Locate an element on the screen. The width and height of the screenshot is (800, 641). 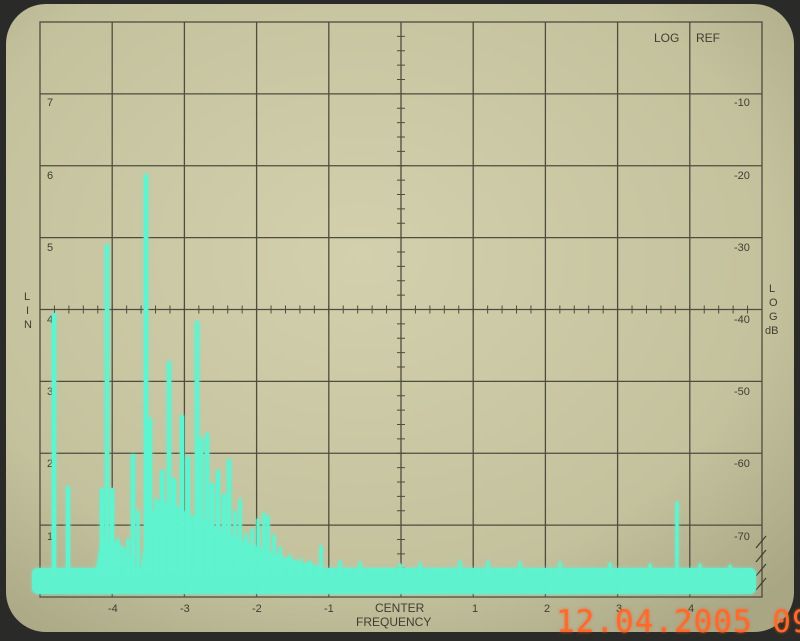
freq-label-center: CENTER is located at coordinates (400, 608).